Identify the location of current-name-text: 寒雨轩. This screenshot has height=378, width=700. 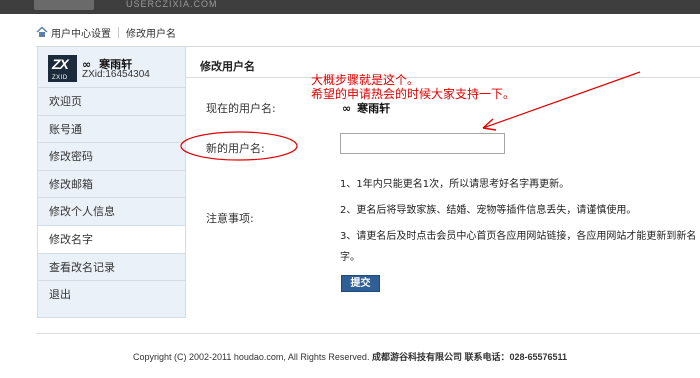
(374, 108).